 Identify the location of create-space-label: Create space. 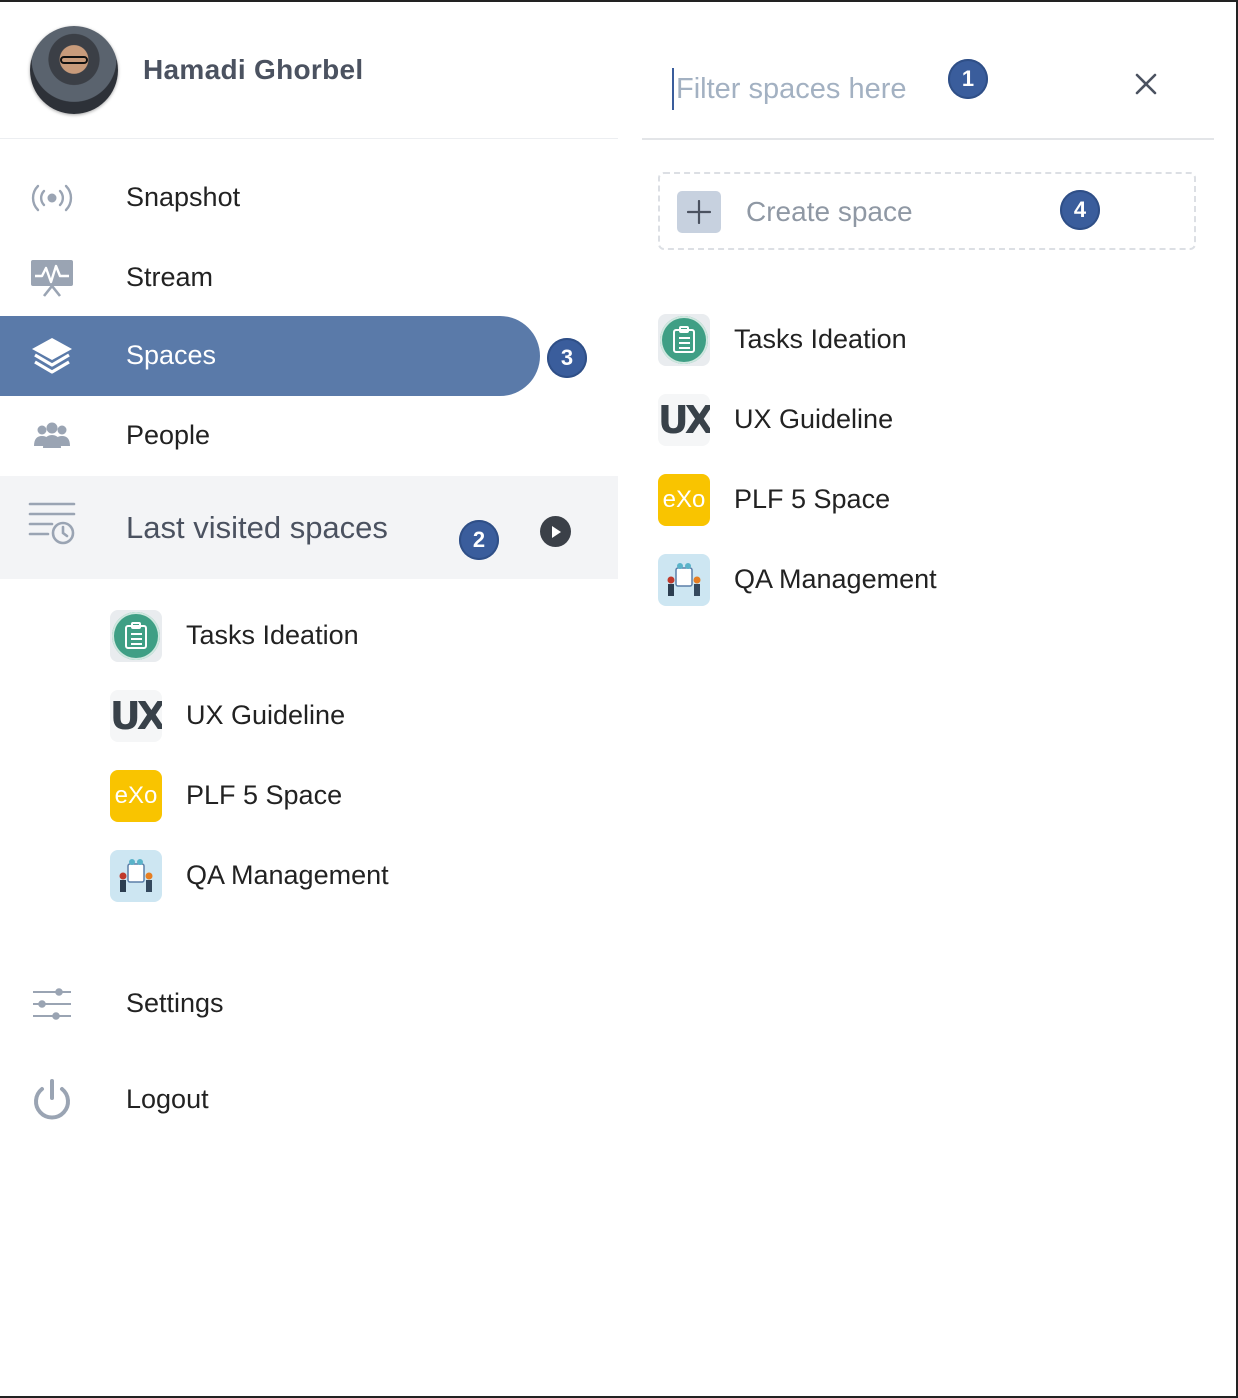
(829, 211).